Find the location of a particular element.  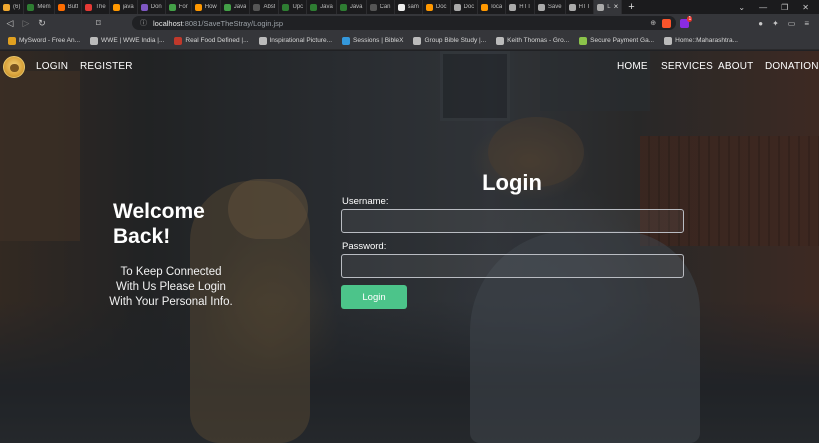

minimize-icon: — is located at coordinates (763, 7).